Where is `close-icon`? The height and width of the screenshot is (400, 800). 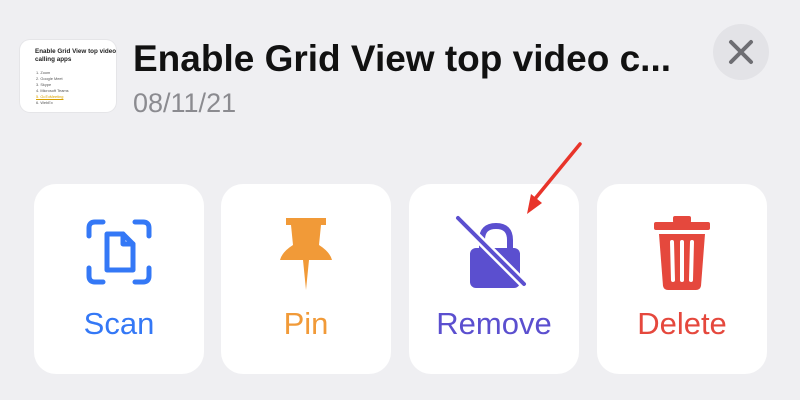
close-icon is located at coordinates (741, 52).